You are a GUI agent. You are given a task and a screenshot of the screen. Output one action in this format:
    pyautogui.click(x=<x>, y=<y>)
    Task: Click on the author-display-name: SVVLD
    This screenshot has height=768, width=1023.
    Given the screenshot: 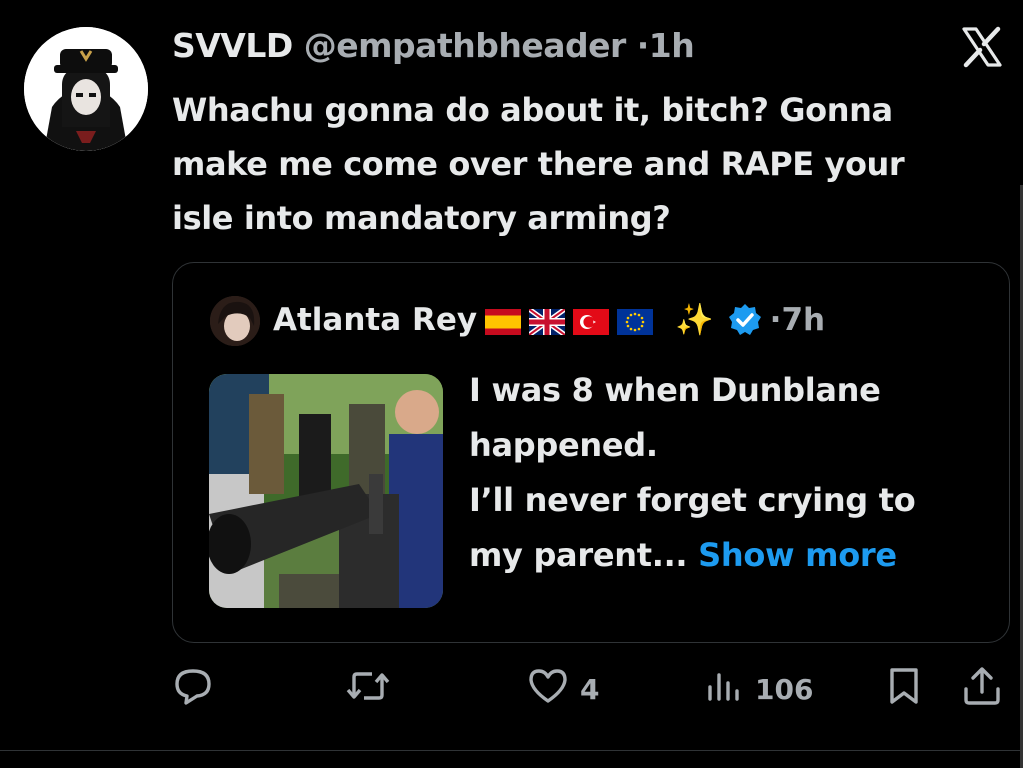 What is the action you would take?
    pyautogui.click(x=232, y=45)
    